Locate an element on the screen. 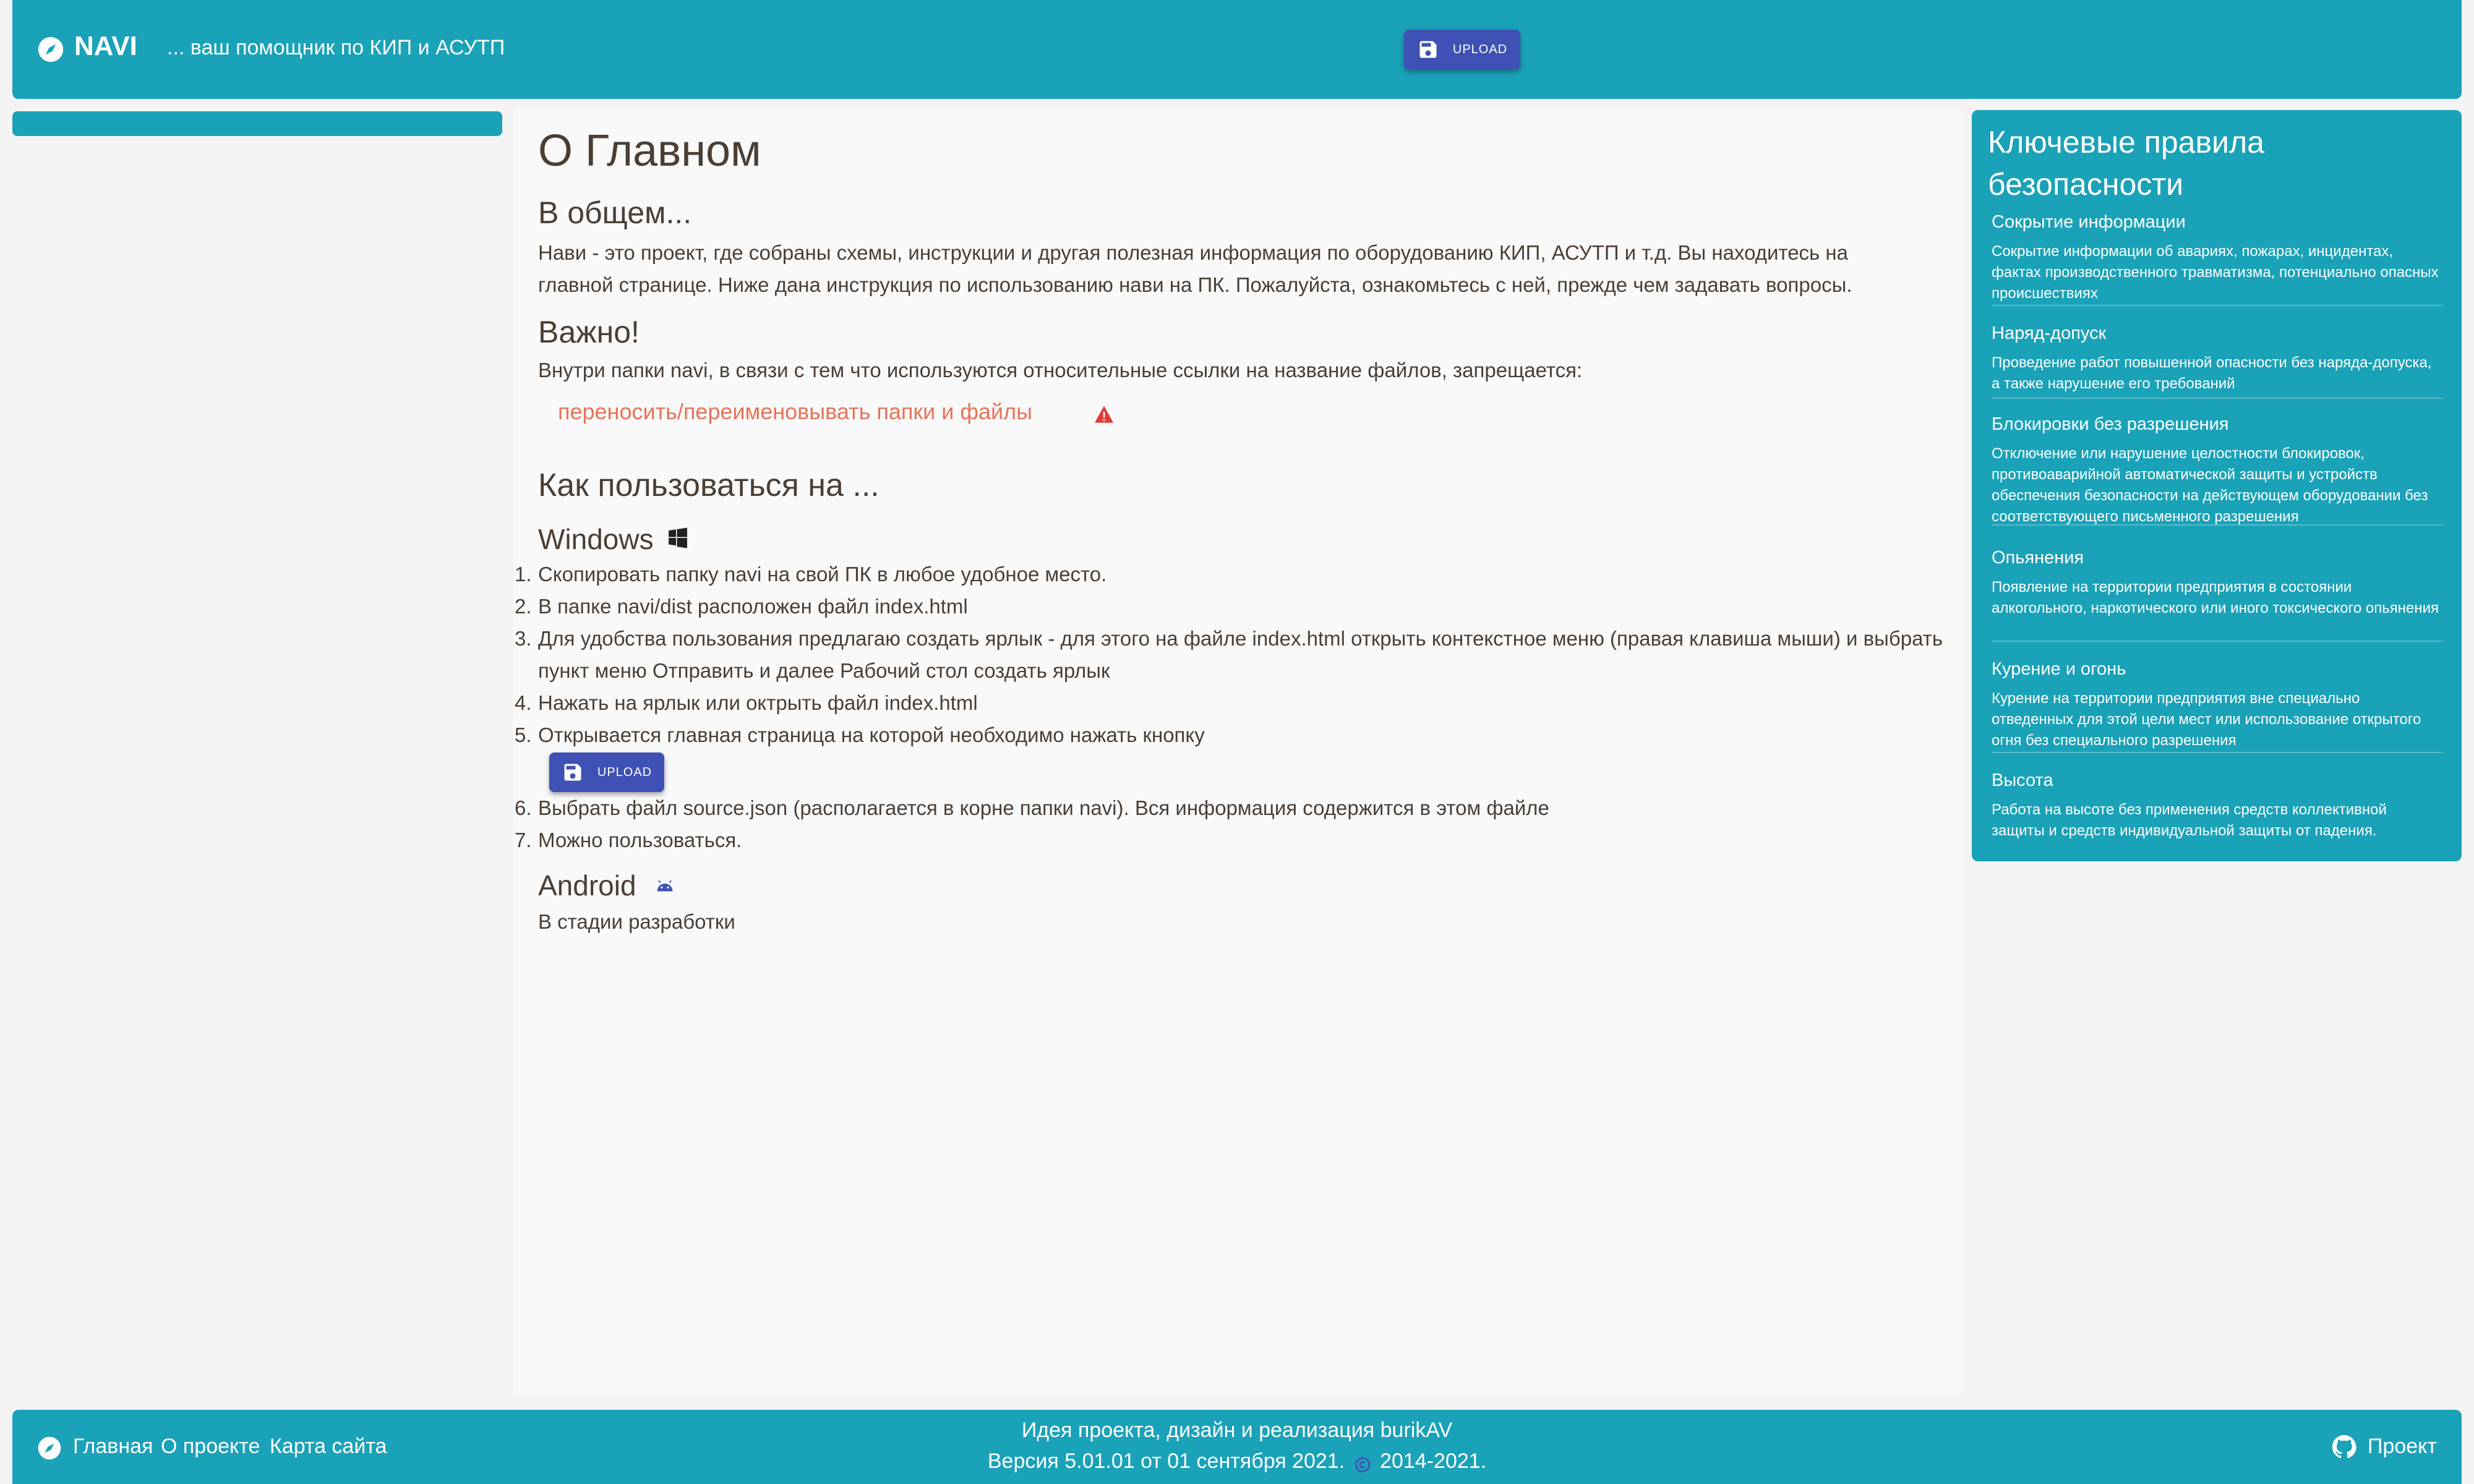  upload-button: UPLOAD is located at coordinates (1462, 49).